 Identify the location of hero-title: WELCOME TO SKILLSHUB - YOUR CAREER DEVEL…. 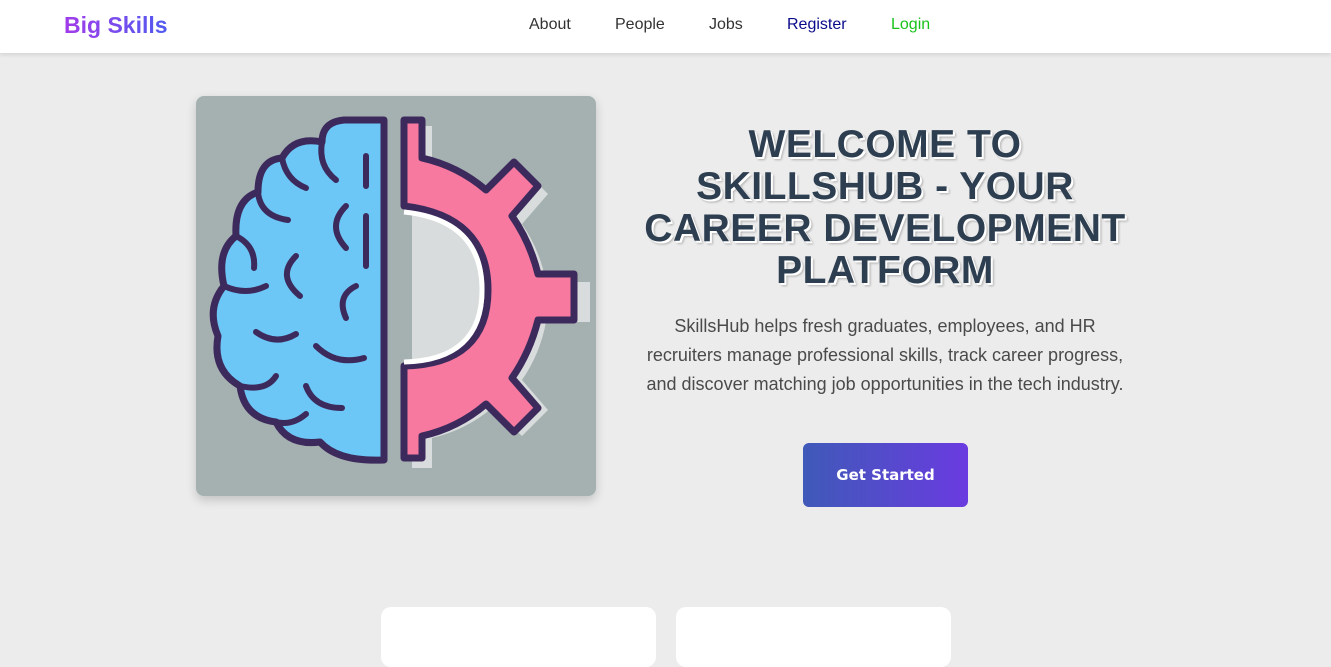
(885, 207).